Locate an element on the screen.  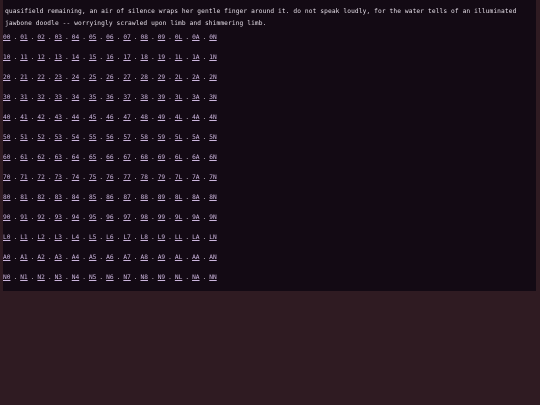
hex-link: A8 is located at coordinates (144, 258).